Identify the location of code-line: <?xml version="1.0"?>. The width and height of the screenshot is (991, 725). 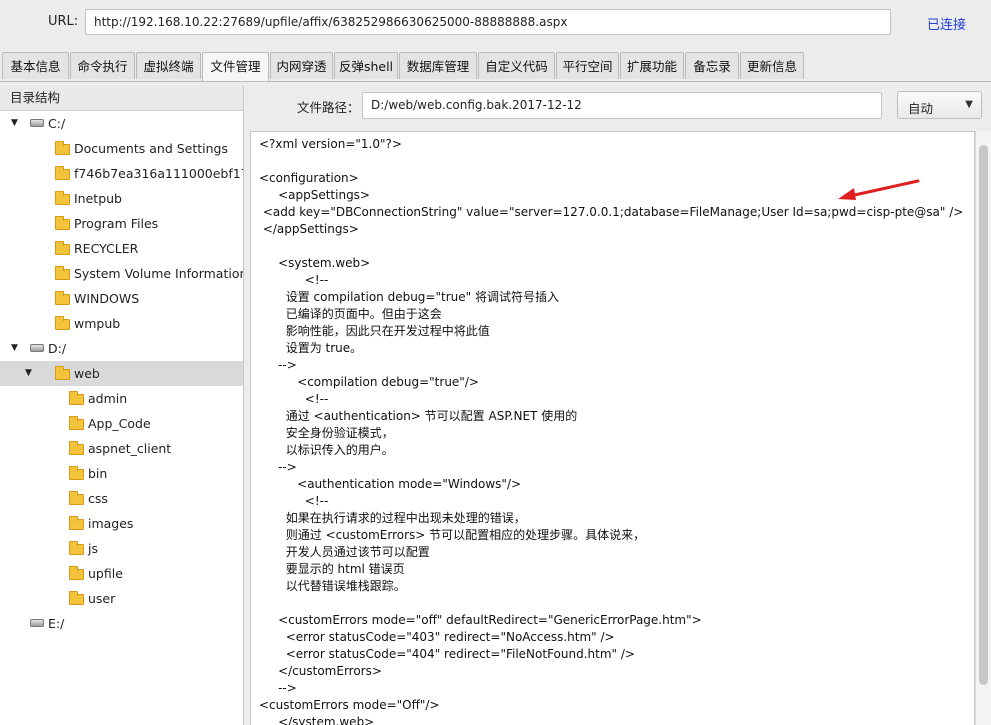
(330, 144).